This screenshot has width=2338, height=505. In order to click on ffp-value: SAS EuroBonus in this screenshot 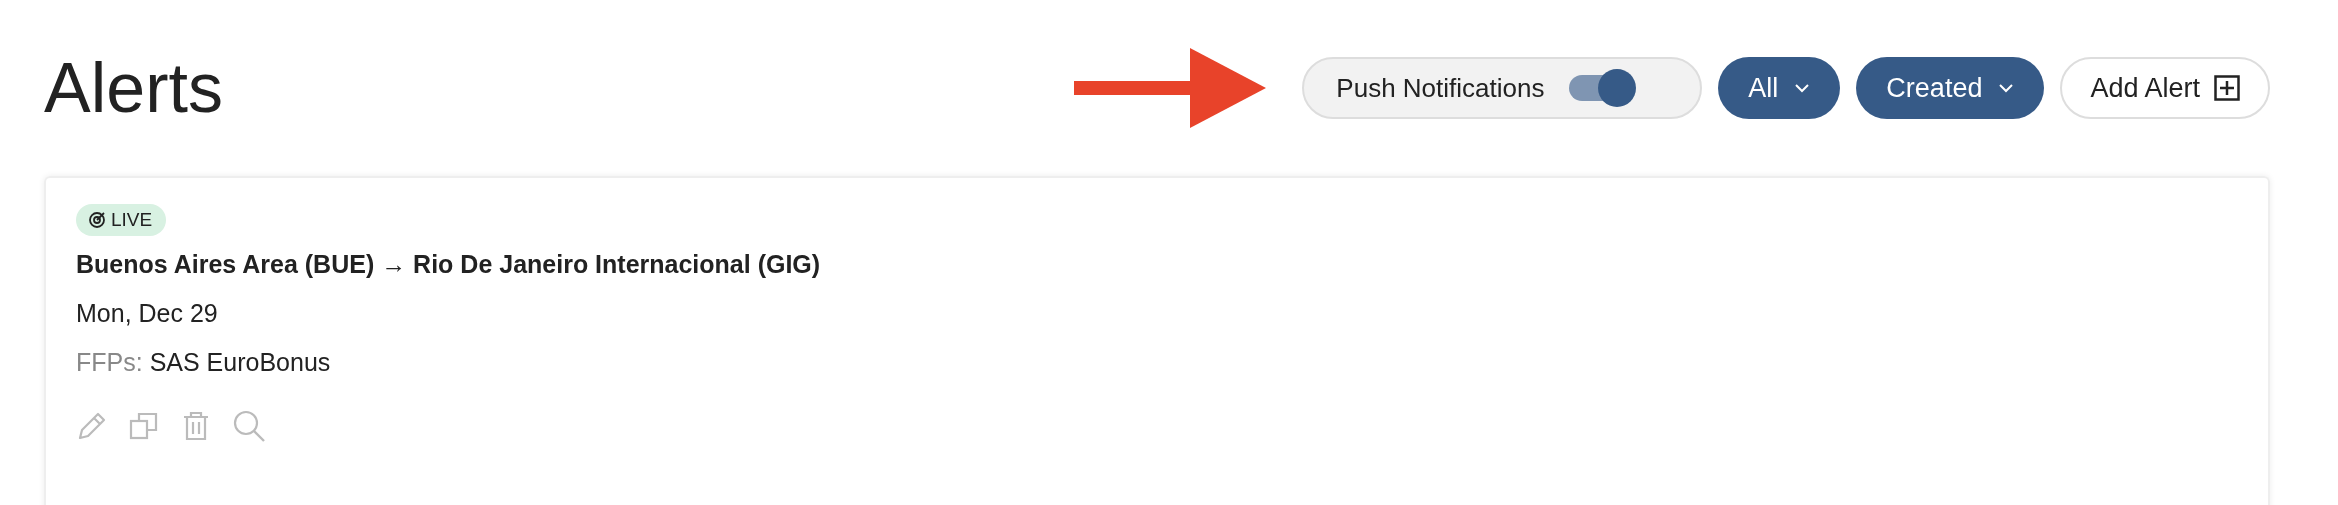, I will do `click(240, 362)`.